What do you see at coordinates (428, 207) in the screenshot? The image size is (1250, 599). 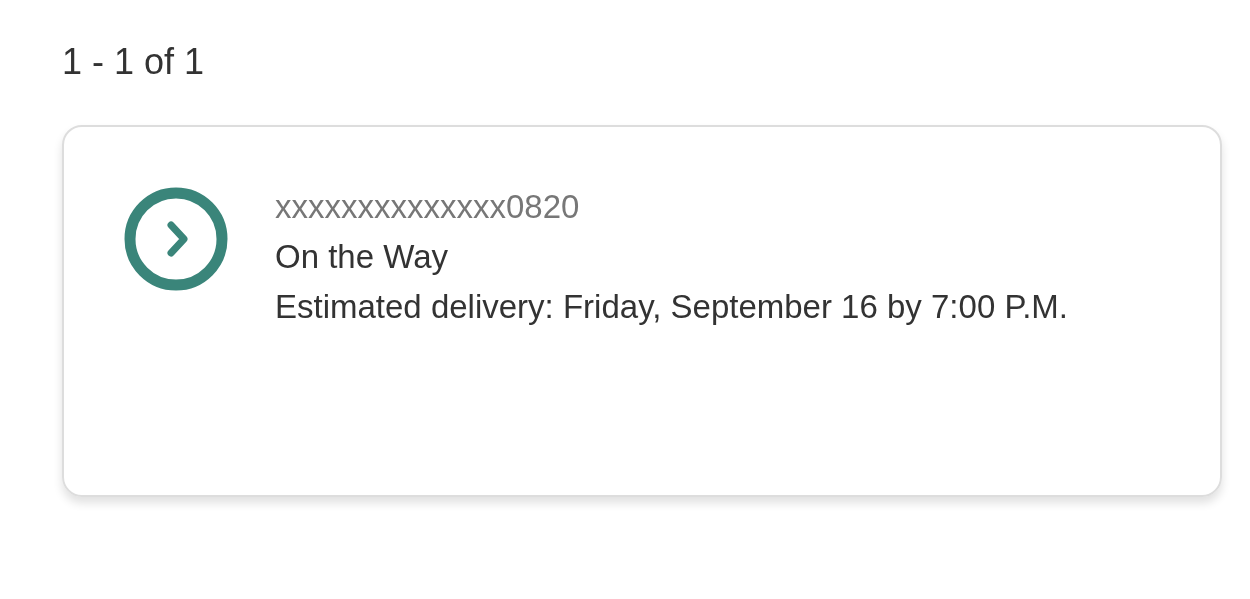 I see `tracking-number: xxxxxxxxxxxxxx0820` at bounding box center [428, 207].